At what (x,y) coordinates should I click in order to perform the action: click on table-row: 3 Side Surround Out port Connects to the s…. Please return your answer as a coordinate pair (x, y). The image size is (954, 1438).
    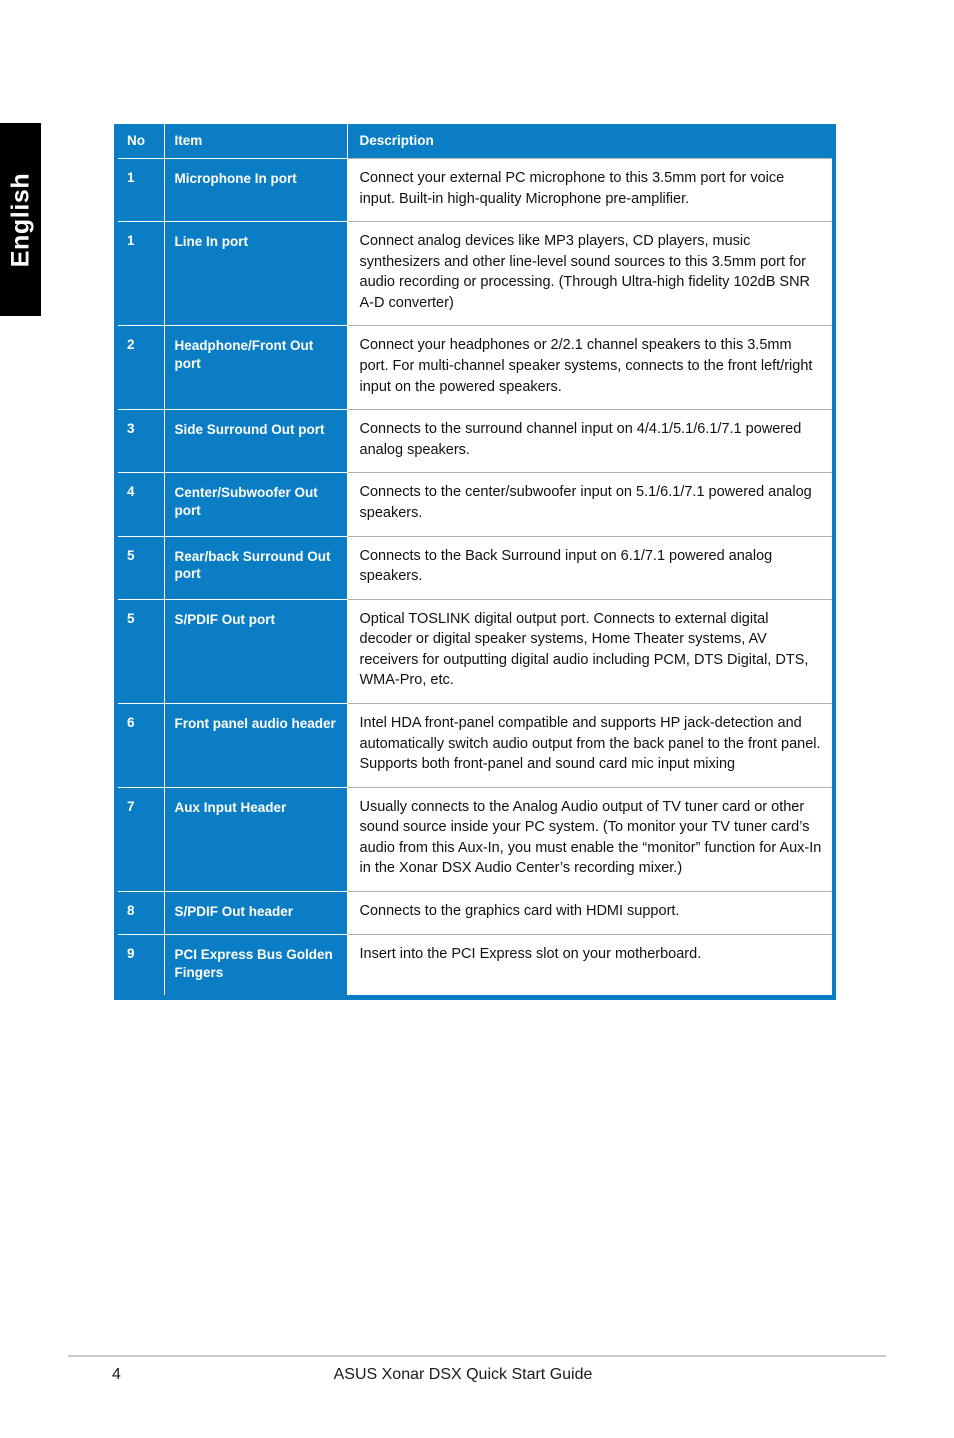
    Looking at the image, I should click on (475, 441).